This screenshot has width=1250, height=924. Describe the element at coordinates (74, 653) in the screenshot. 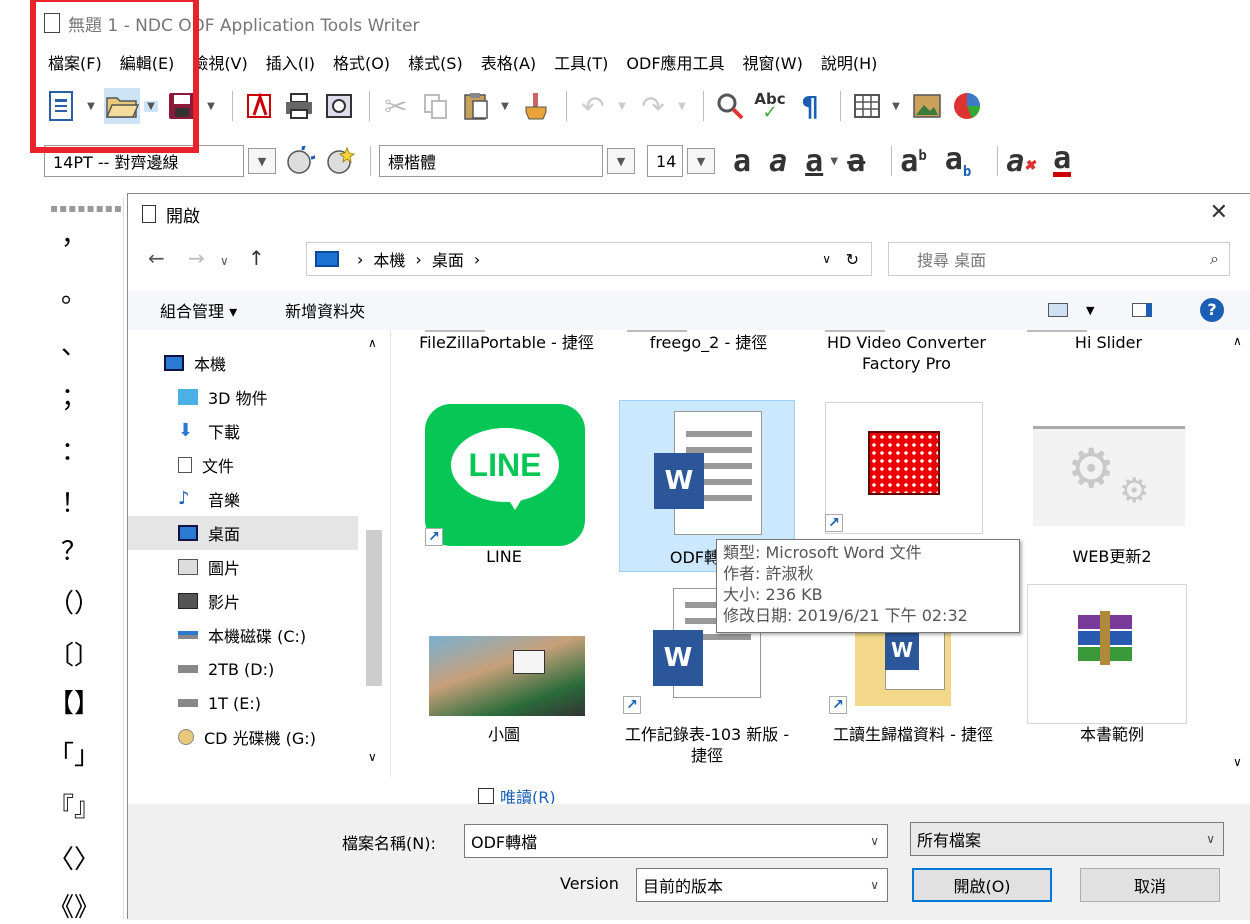

I see `punct-tortoise-brackets: 〔〕` at that location.